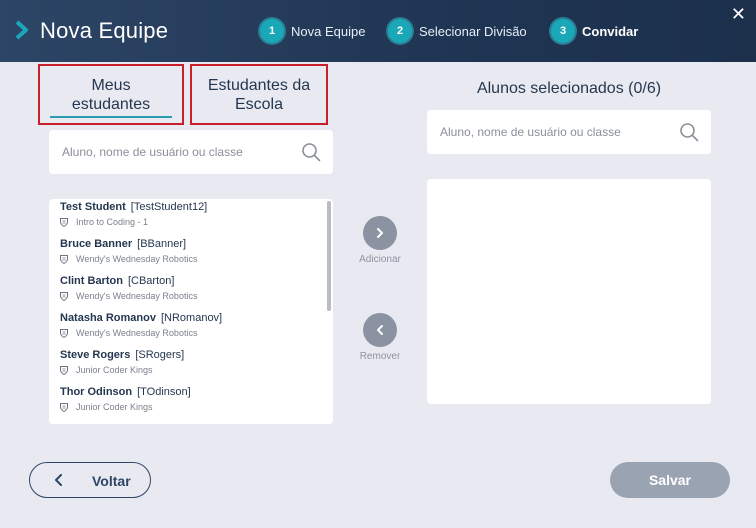 This screenshot has width=756, height=528. What do you see at coordinates (104, 30) in the screenshot?
I see `modal-title: Nova Equipe` at bounding box center [104, 30].